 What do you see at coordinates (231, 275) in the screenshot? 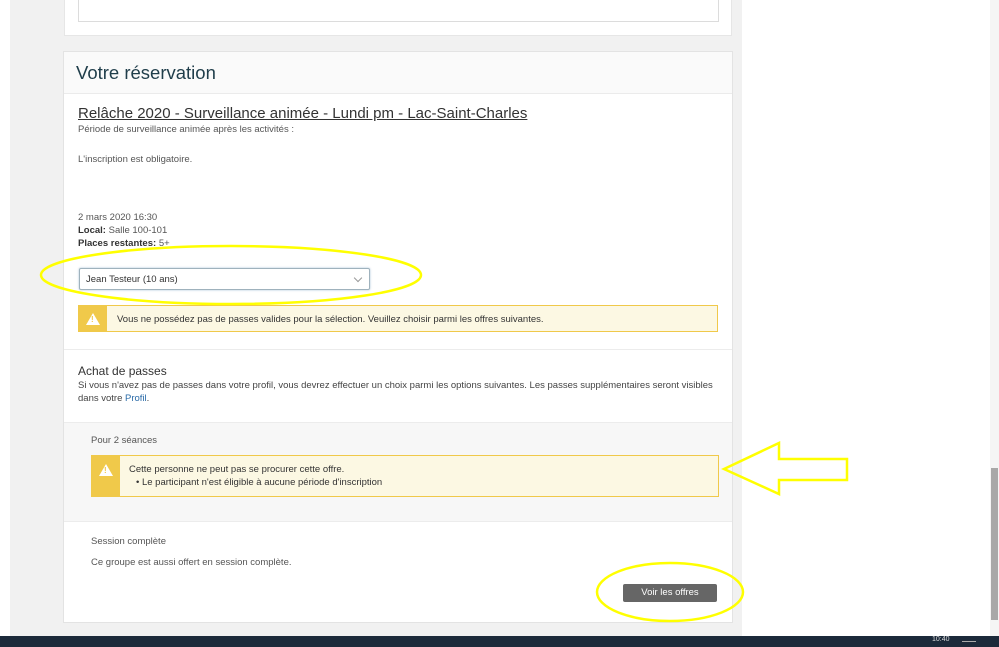
I see `annotation-ellipse-participant` at bounding box center [231, 275].